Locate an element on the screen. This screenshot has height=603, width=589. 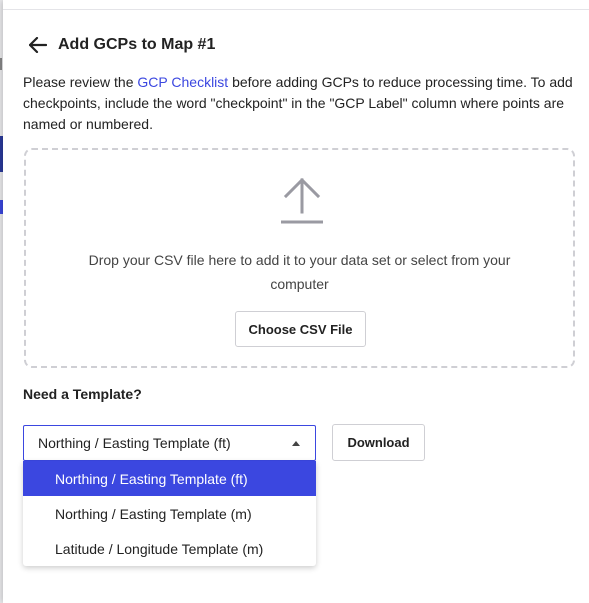
template-heading: Need a Template? is located at coordinates (82, 394).